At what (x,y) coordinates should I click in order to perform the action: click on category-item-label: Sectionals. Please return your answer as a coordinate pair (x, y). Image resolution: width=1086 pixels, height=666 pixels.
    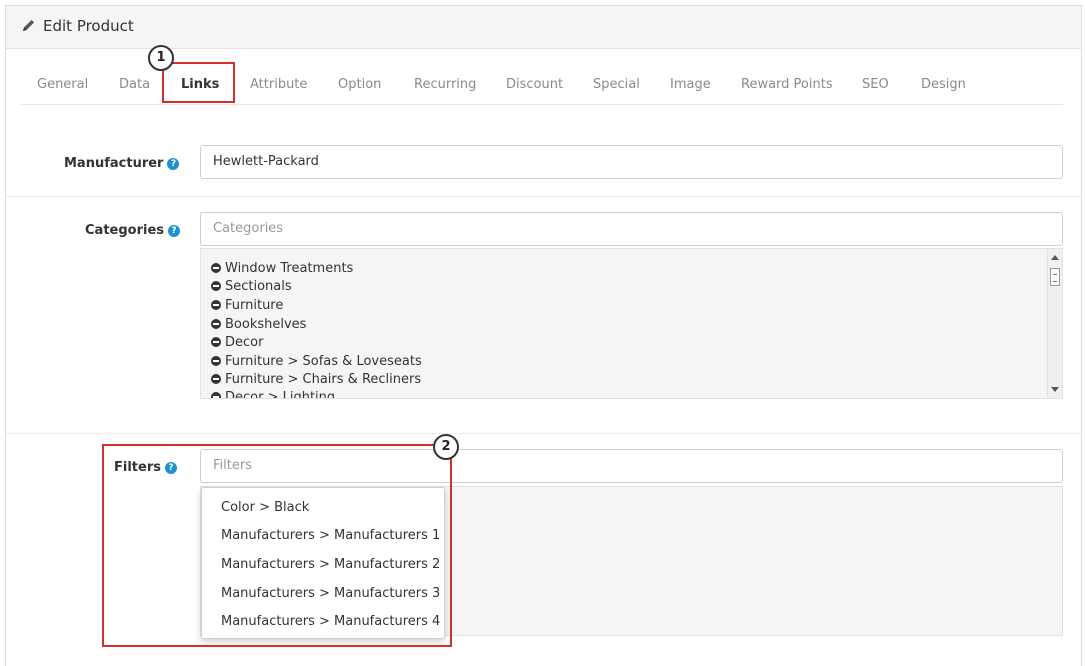
    Looking at the image, I should click on (258, 286).